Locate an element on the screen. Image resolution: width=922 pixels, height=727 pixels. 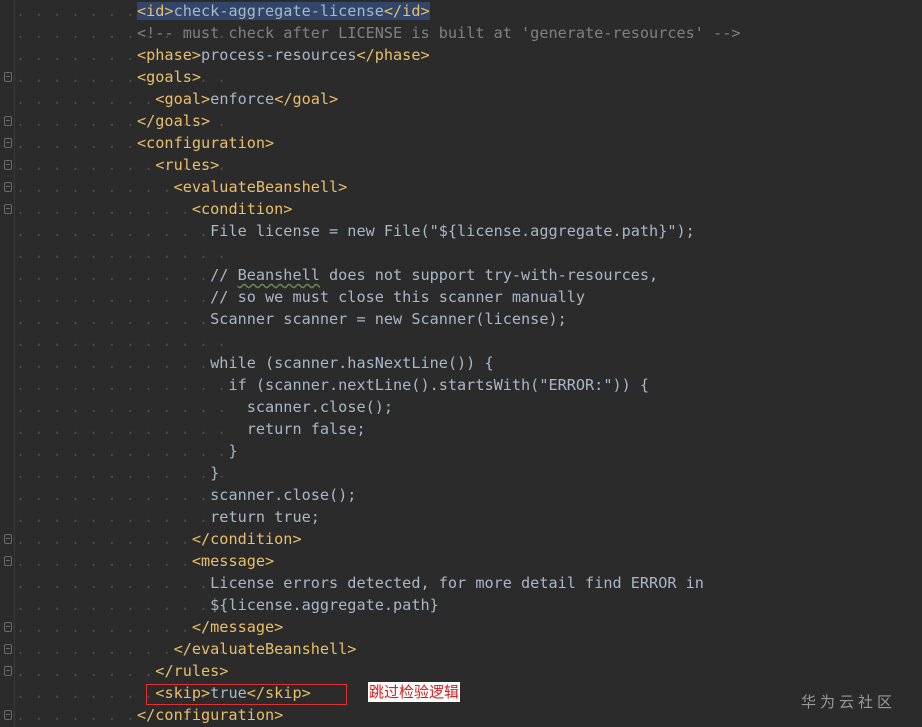
code-content: return true; is located at coordinates (228, 517).